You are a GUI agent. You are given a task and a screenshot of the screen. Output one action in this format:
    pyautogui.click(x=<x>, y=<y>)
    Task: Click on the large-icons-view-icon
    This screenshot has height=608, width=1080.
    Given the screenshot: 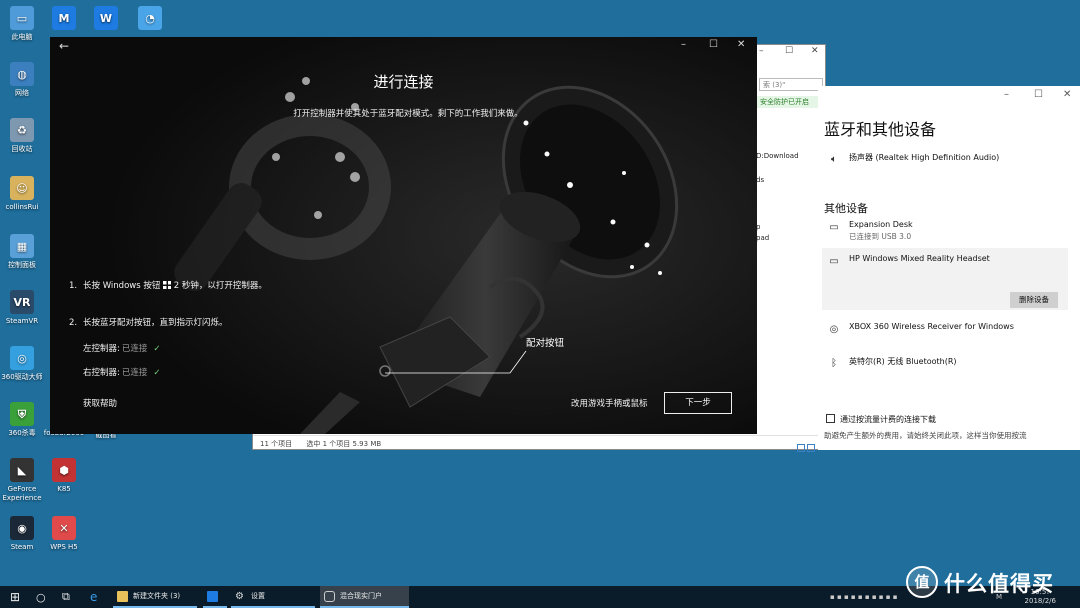 What is the action you would take?
    pyautogui.click(x=811, y=448)
    